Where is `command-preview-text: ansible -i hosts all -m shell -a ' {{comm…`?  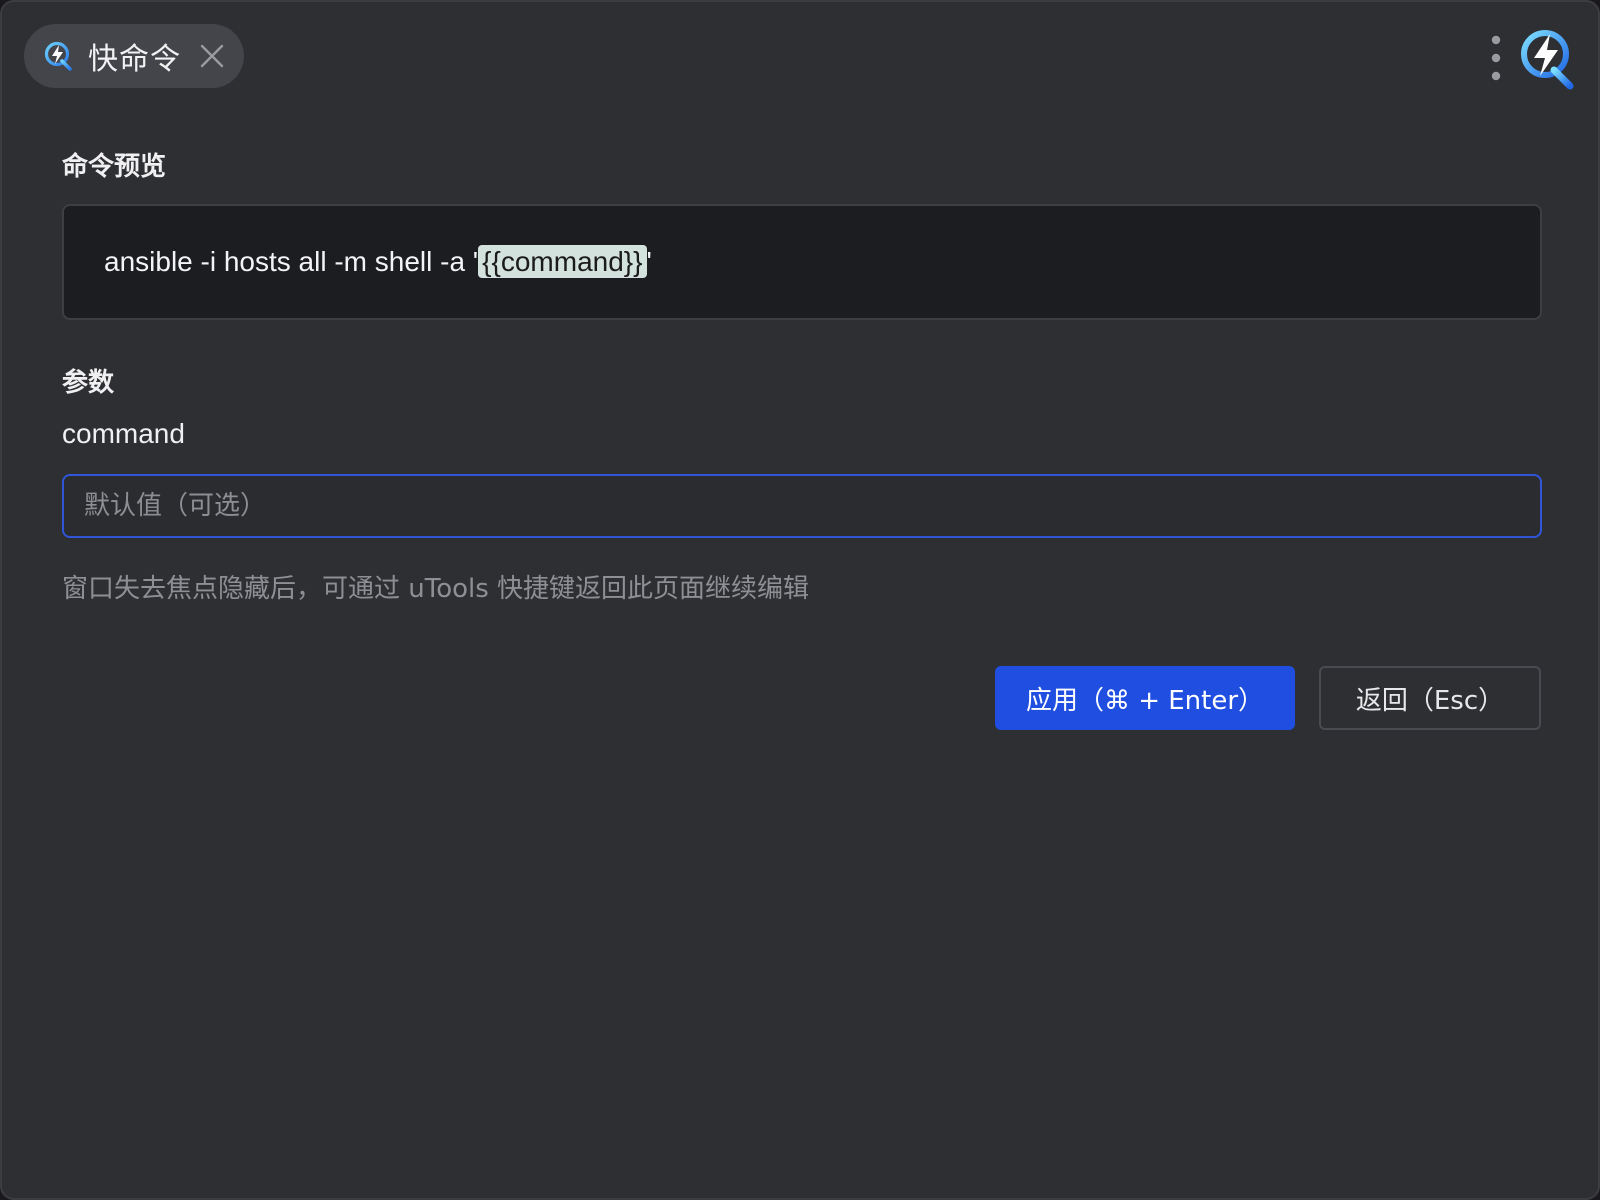
command-preview-text: ansible -i hosts all -m shell -a ' {{comm… is located at coordinates (378, 261).